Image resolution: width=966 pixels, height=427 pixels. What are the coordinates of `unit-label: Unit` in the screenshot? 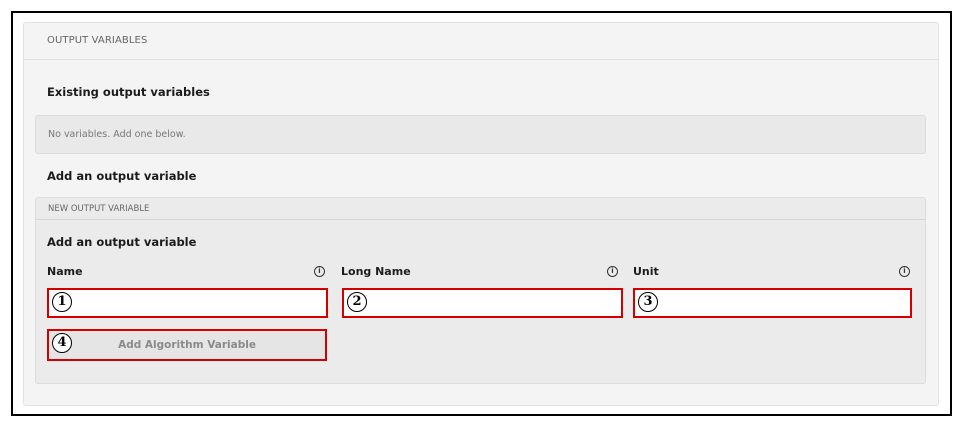 It's located at (646, 271).